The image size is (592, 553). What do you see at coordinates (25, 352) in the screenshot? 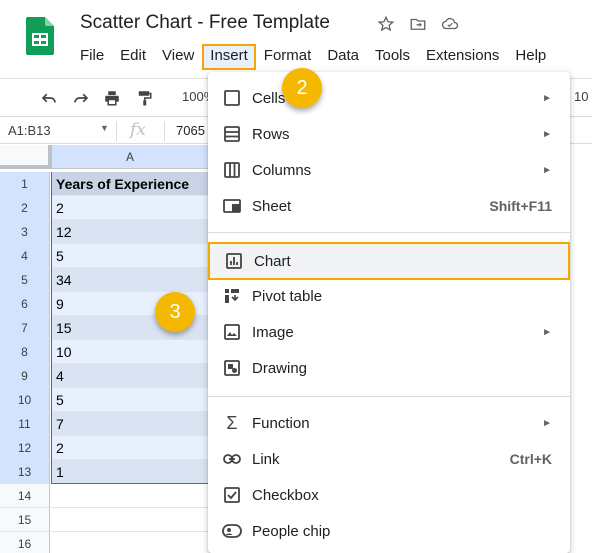
I see `row-header: 8` at bounding box center [25, 352].